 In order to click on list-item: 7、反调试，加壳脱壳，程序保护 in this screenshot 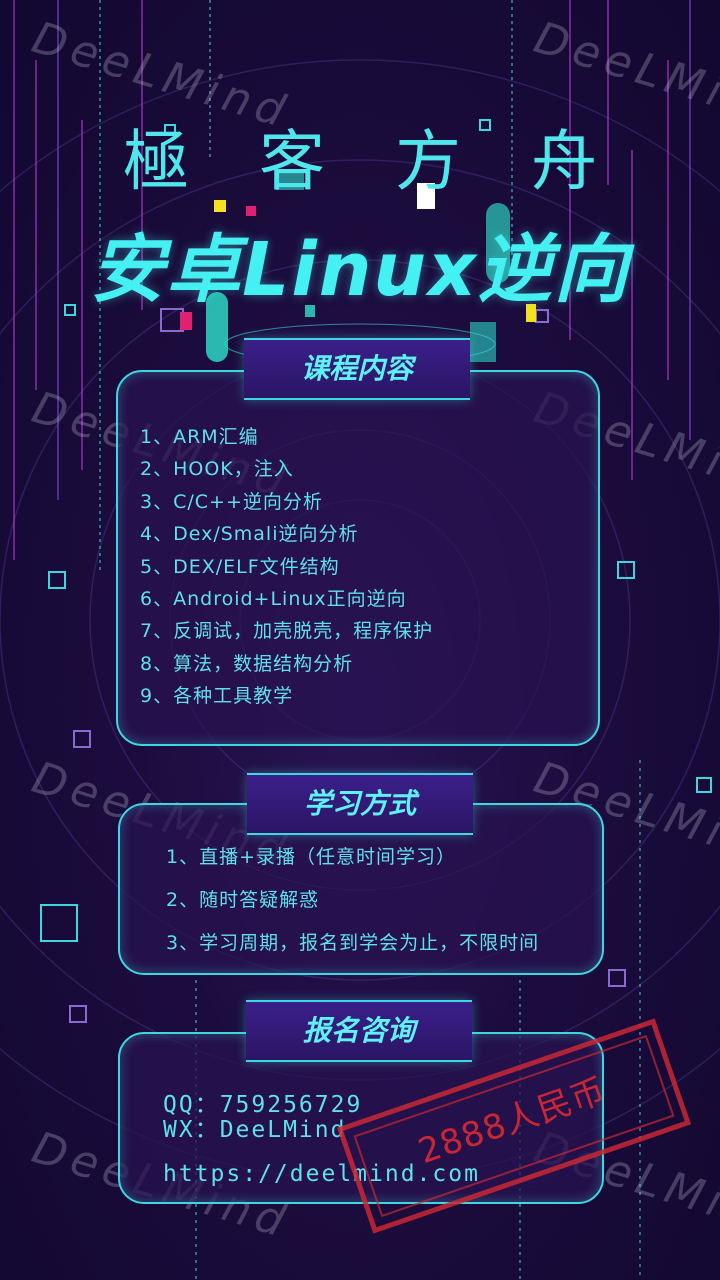, I will do `click(287, 631)`.